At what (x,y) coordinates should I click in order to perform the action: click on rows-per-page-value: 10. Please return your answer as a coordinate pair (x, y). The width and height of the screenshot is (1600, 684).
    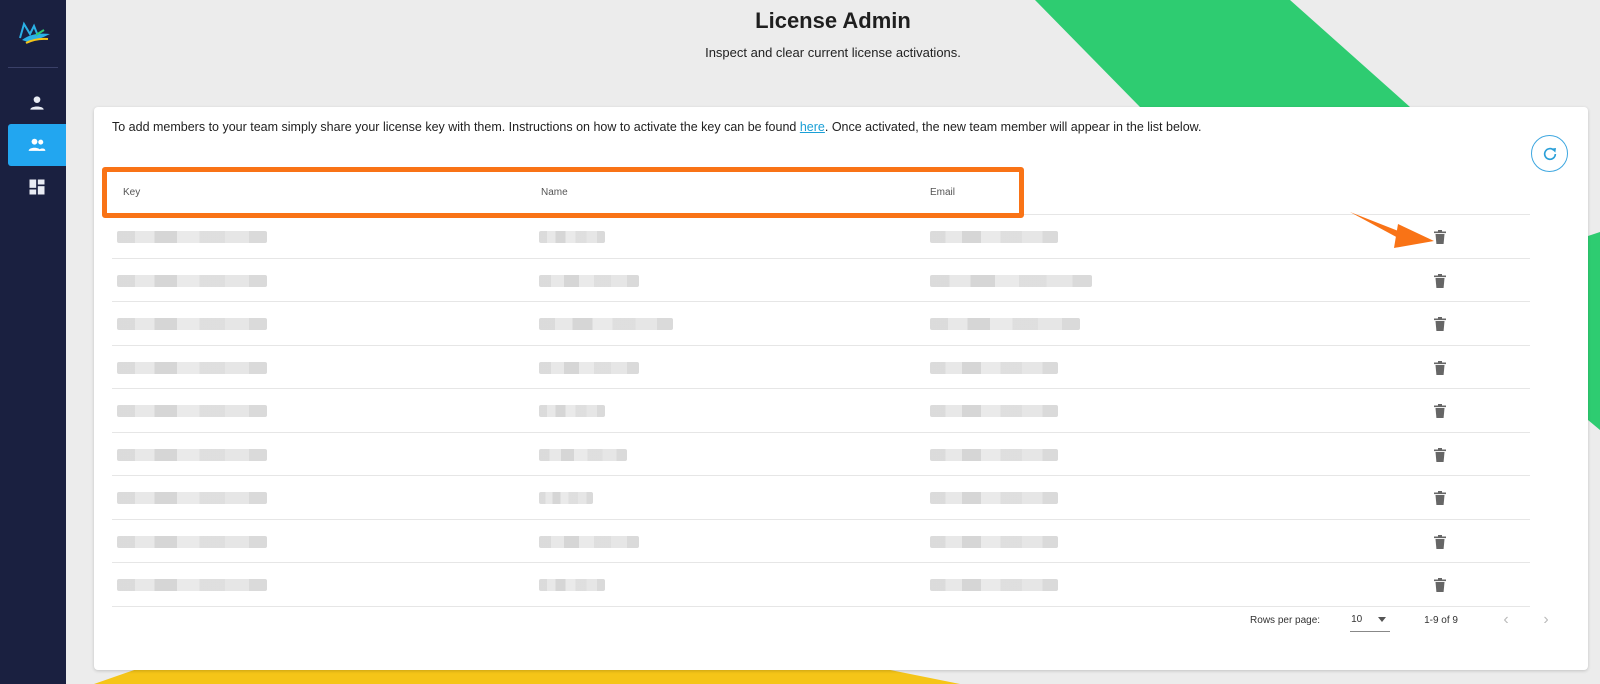
    Looking at the image, I should click on (1357, 619).